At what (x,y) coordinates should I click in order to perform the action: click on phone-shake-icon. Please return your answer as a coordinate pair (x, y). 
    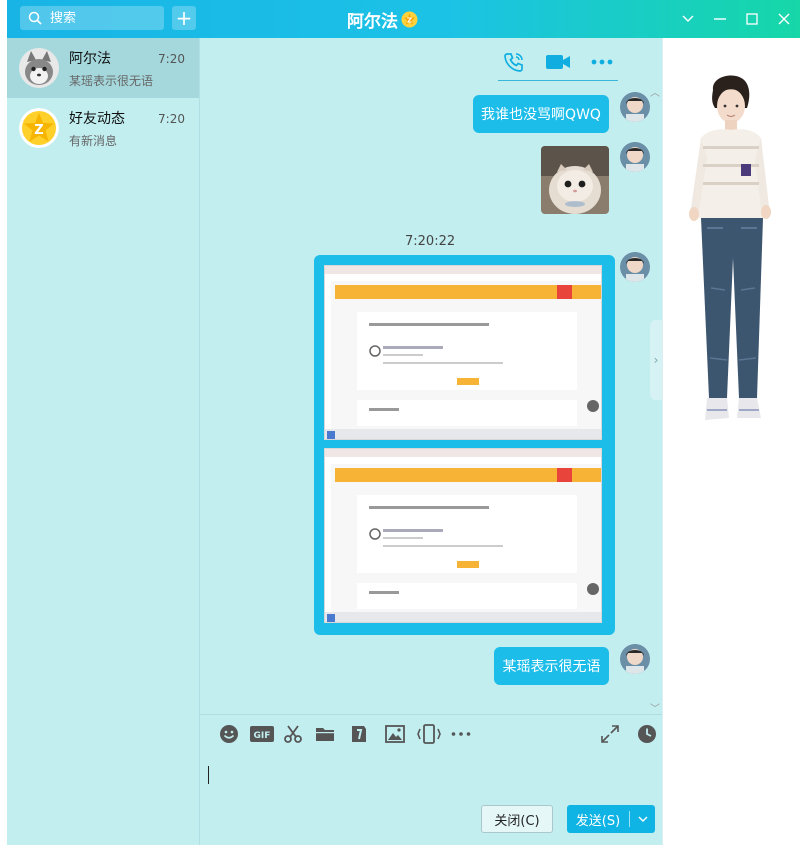
    Looking at the image, I should click on (429, 734).